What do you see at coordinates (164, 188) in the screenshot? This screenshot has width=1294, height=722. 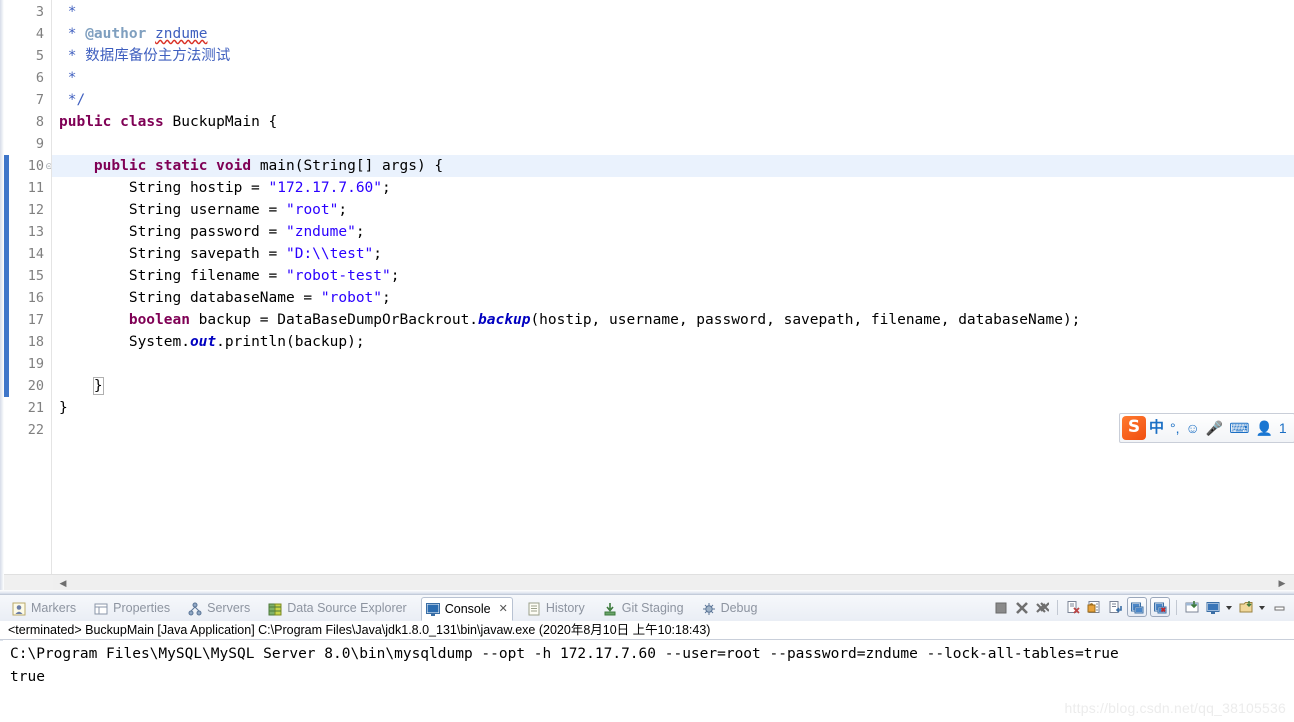 I see `code-token-plain: String hostip =` at bounding box center [164, 188].